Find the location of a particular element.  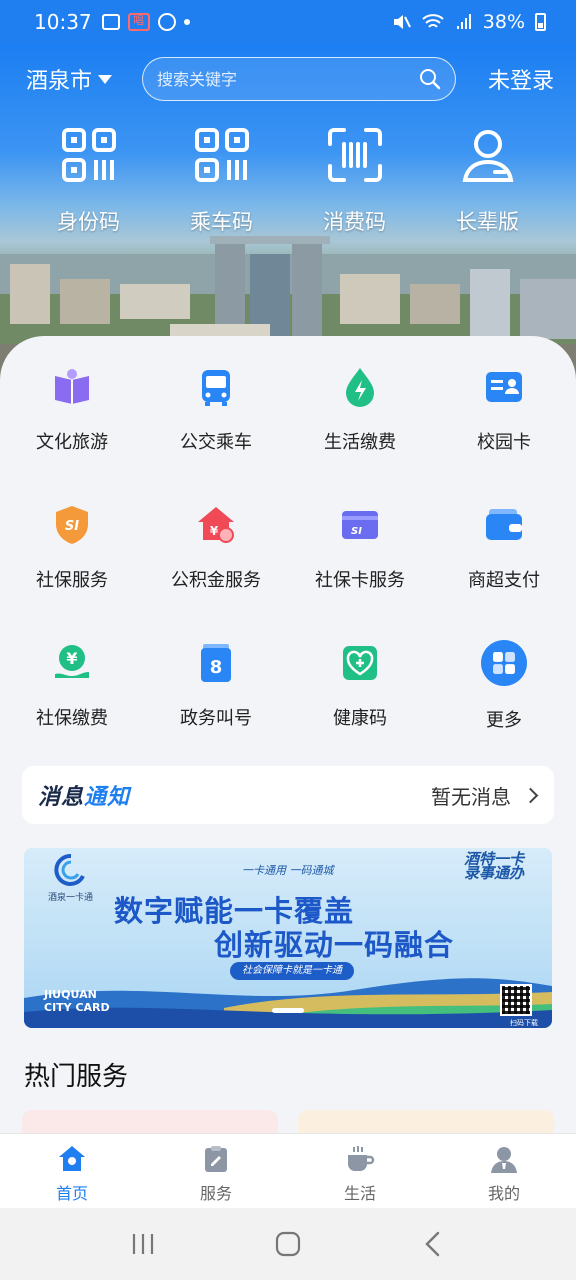

coffee-cup-icon is located at coordinates (361, 1158).